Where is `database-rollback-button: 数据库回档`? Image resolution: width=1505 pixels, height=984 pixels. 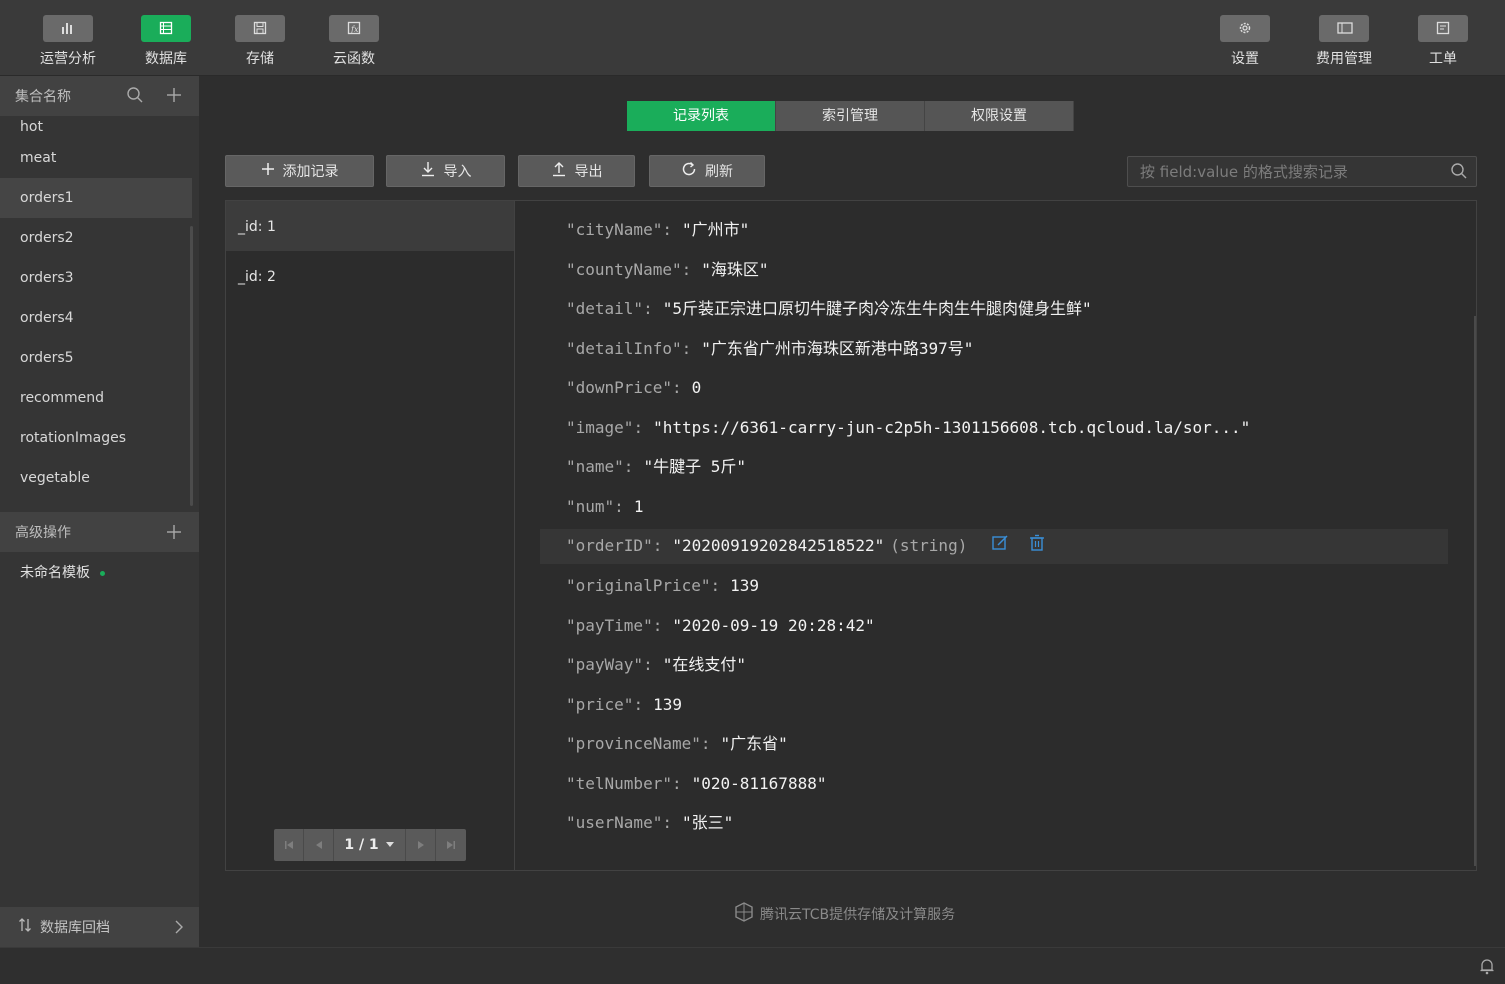
database-rollback-button: 数据库回档 is located at coordinates (99, 927).